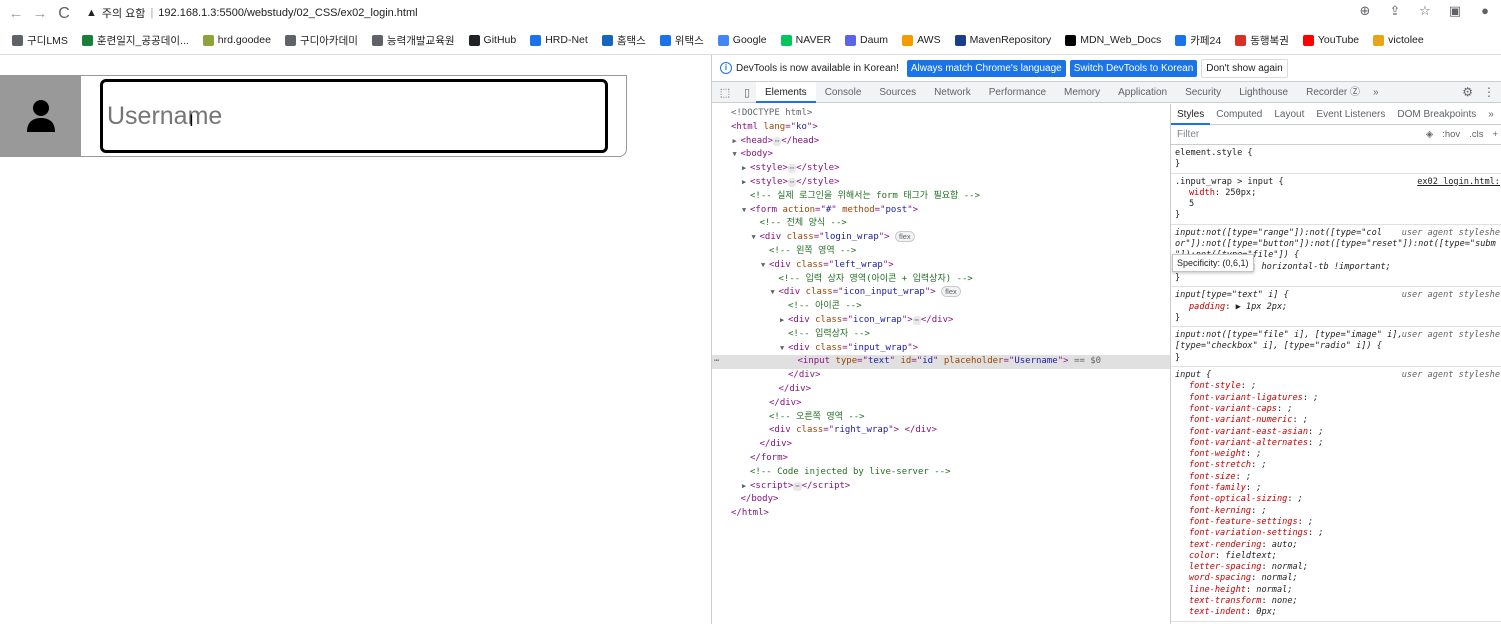 Image resolution: width=1501 pixels, height=624 pixels. What do you see at coordinates (941, 431) in the screenshot?
I see `dom-node: <div class="right_wrap"> </div>` at bounding box center [941, 431].